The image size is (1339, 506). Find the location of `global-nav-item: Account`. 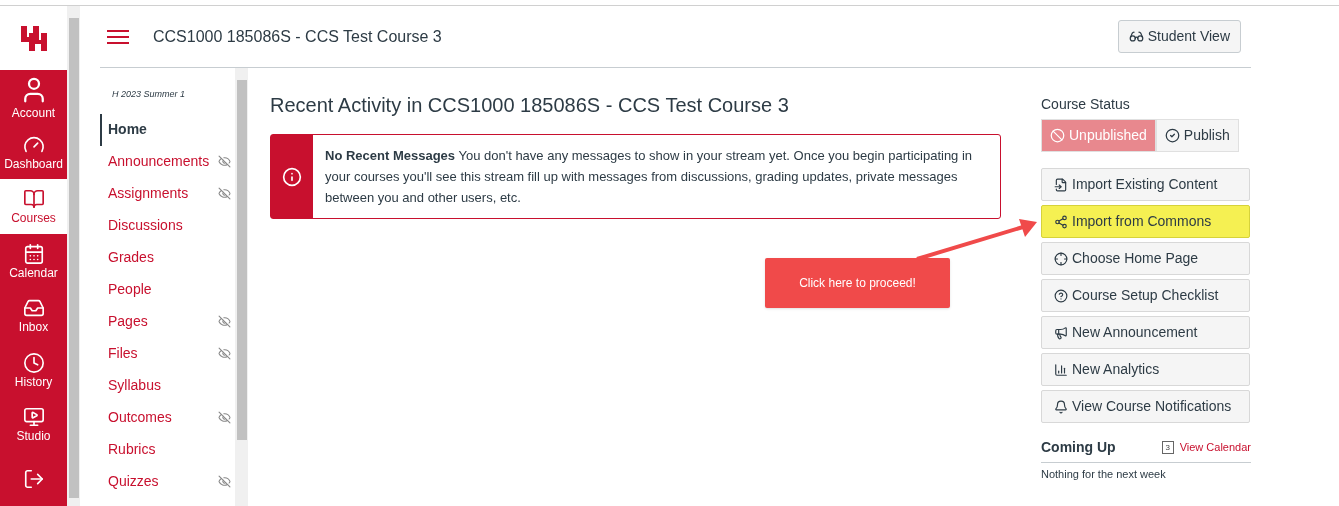

global-nav-item: Account is located at coordinates (33, 97).